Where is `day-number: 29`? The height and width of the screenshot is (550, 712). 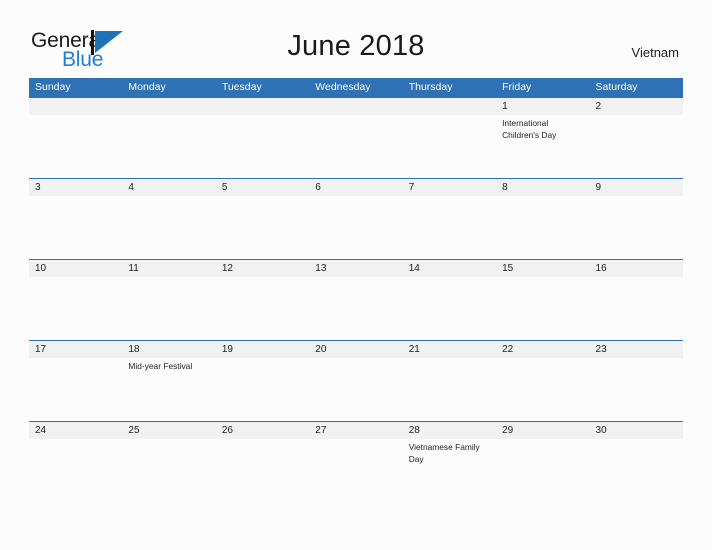
day-number: 29 is located at coordinates (508, 430).